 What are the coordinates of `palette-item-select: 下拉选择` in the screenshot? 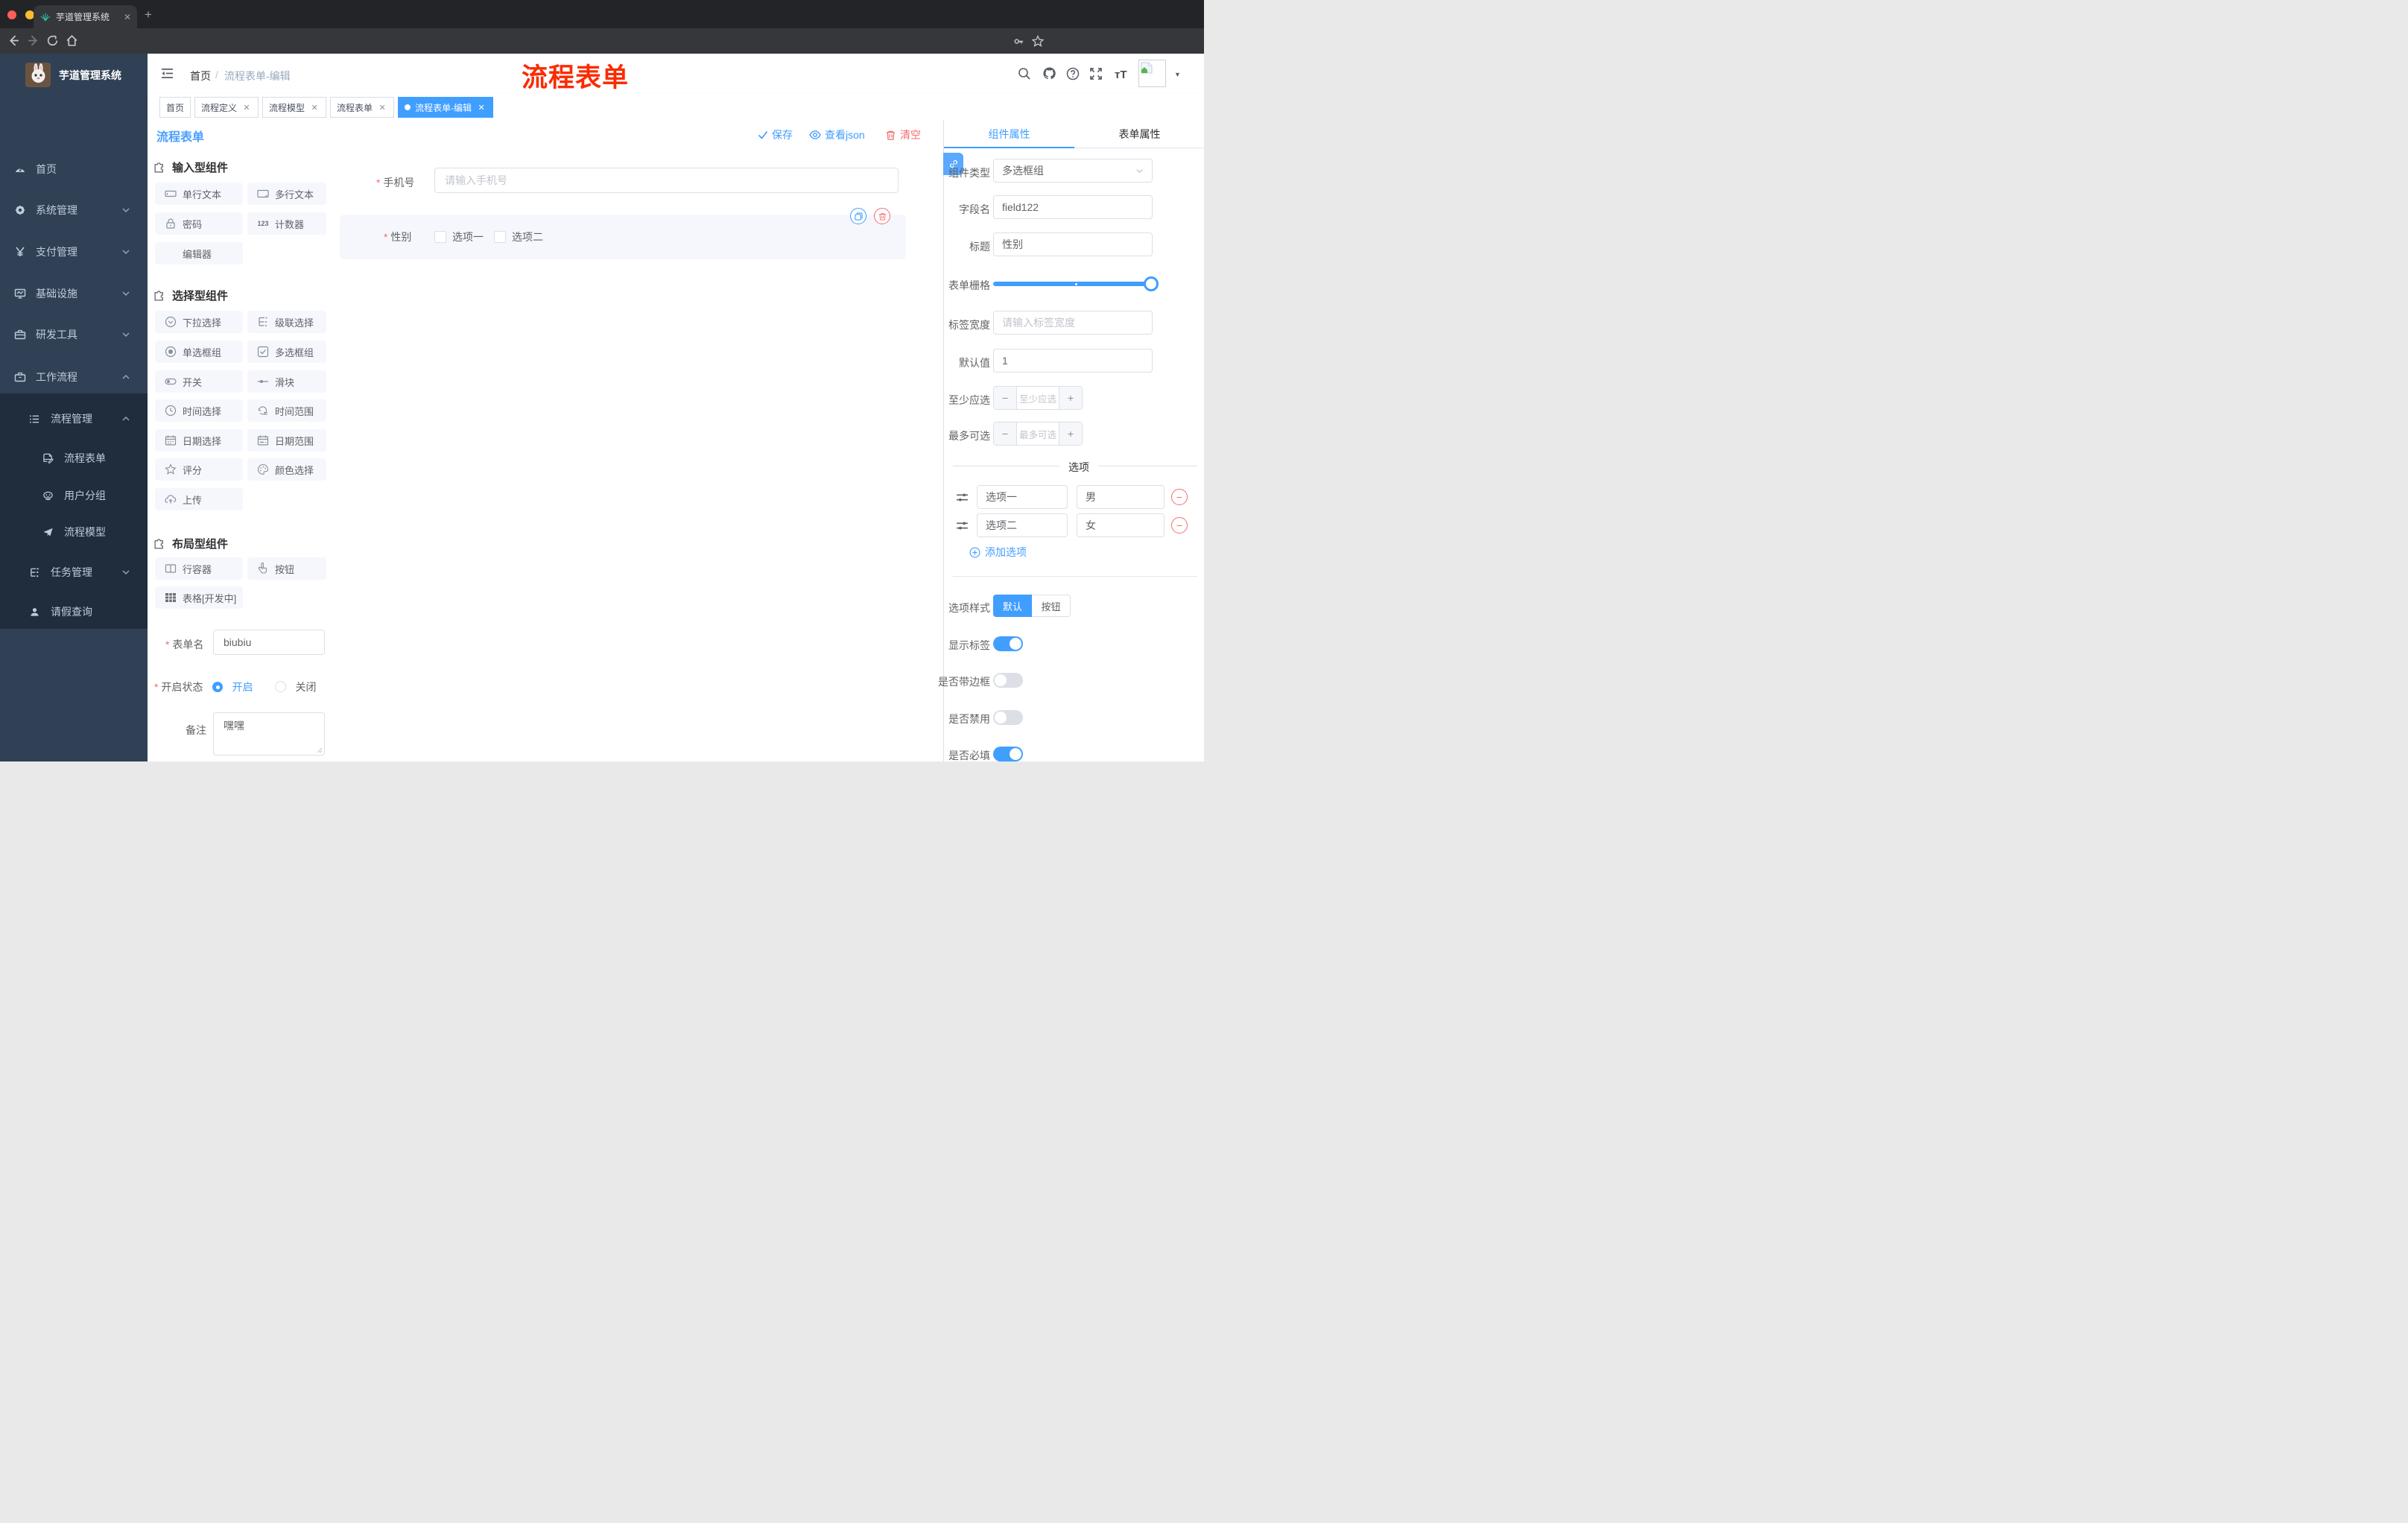 It's located at (199, 322).